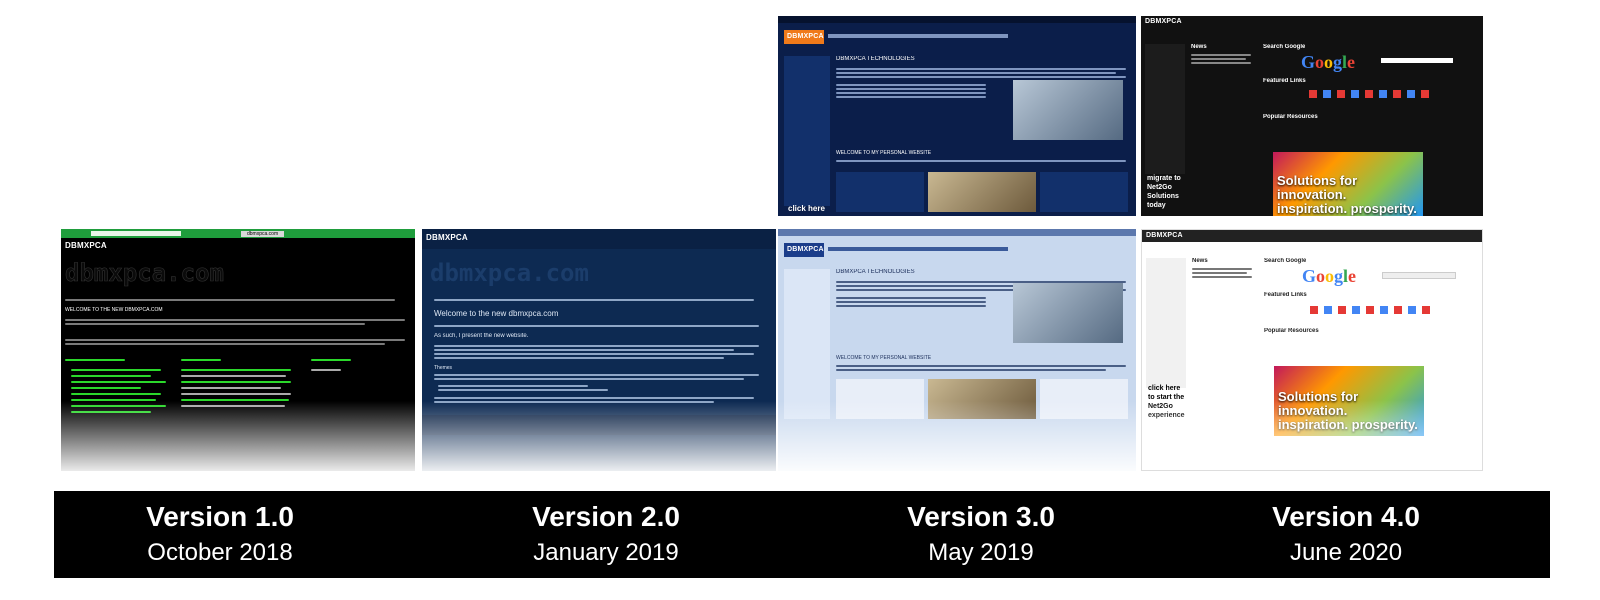 The height and width of the screenshot is (600, 1600). What do you see at coordinates (496, 313) in the screenshot?
I see `welcome-heading: Welcome to the new dbmxpca.com` at bounding box center [496, 313].